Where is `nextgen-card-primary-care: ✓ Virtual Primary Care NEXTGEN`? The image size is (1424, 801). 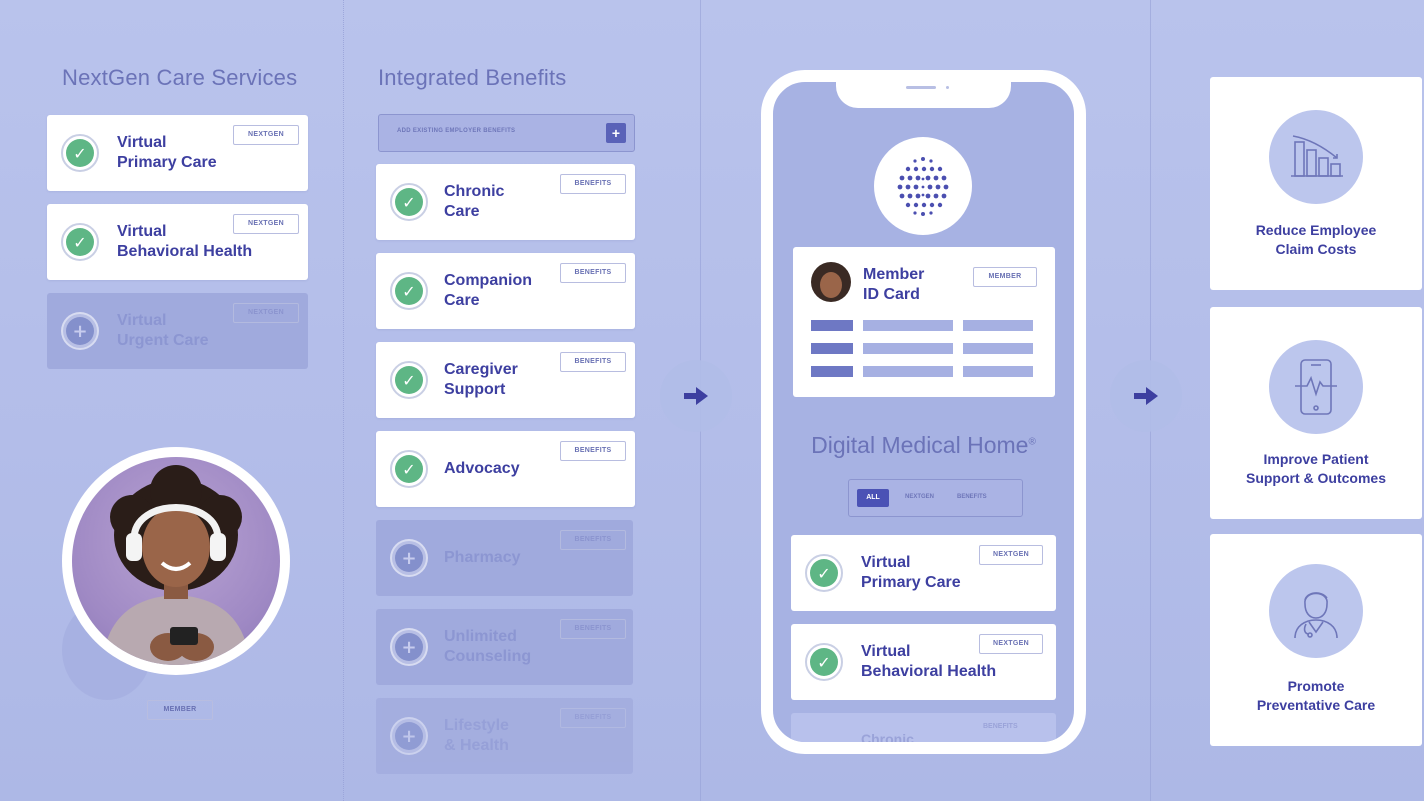
nextgen-card-primary-care: ✓ Virtual Primary Care NEXTGEN is located at coordinates (177, 153).